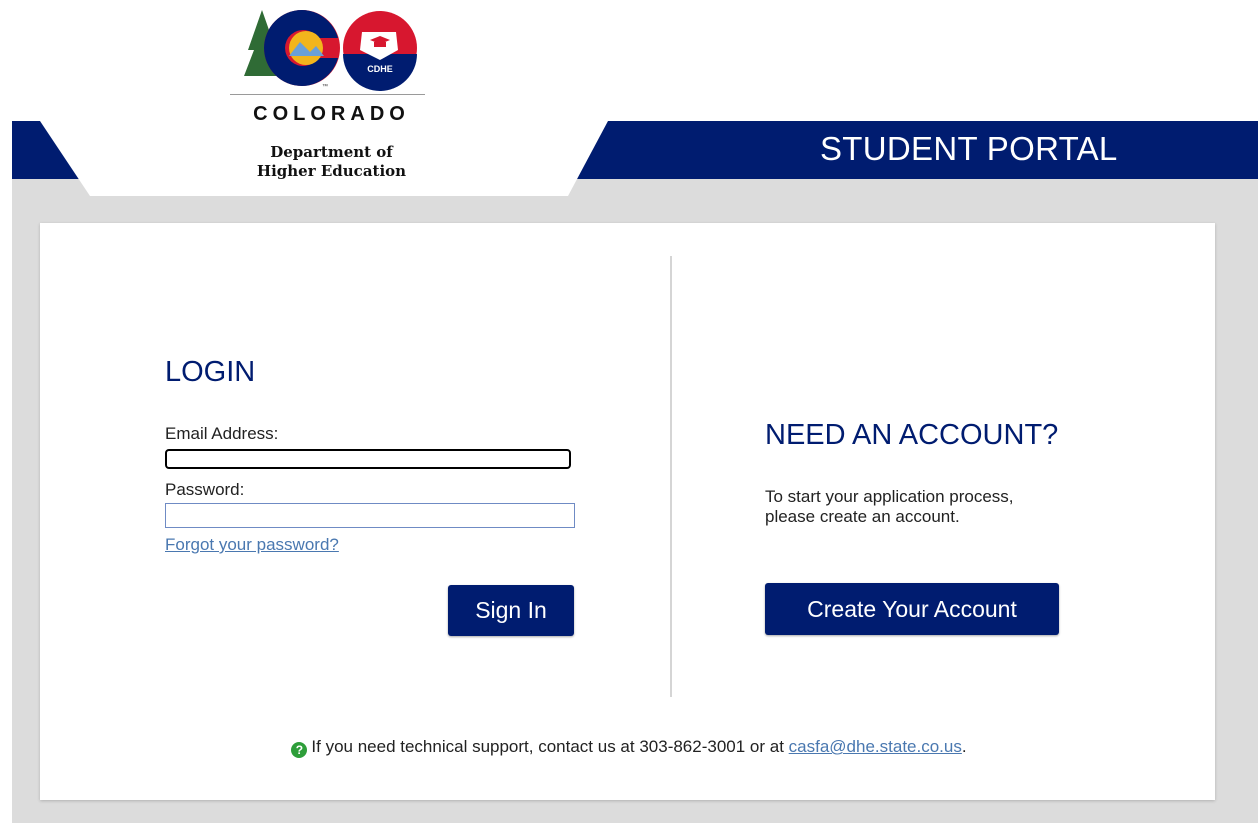  I want to click on support-email-link: casfa@dhe.state.co.us, so click(875, 746).